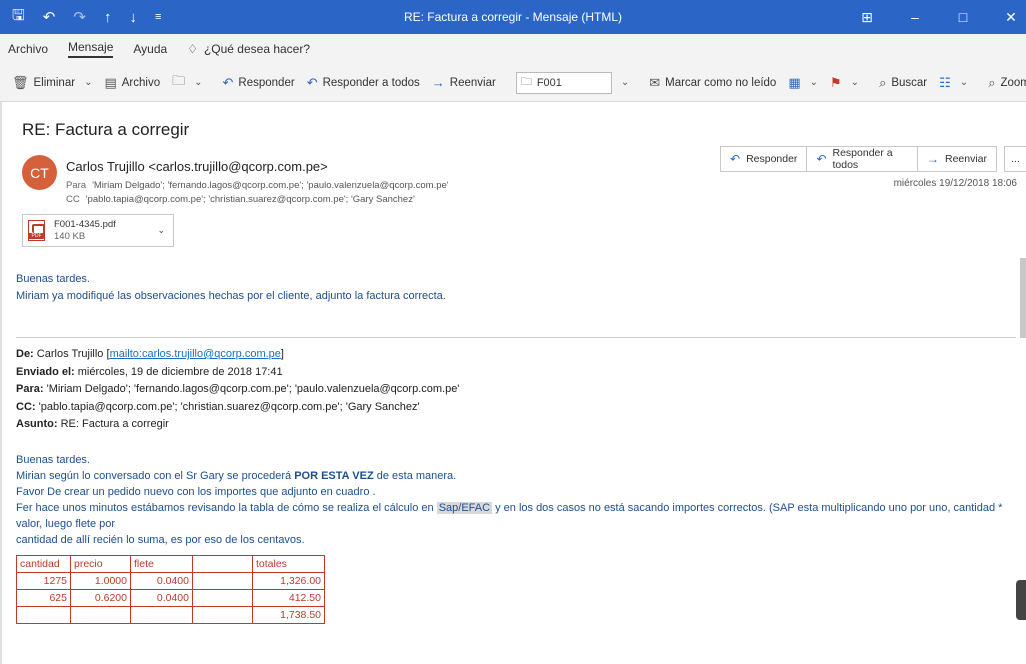  Describe the element at coordinates (915, 17) in the screenshot. I see `minimize-icon: –` at that location.